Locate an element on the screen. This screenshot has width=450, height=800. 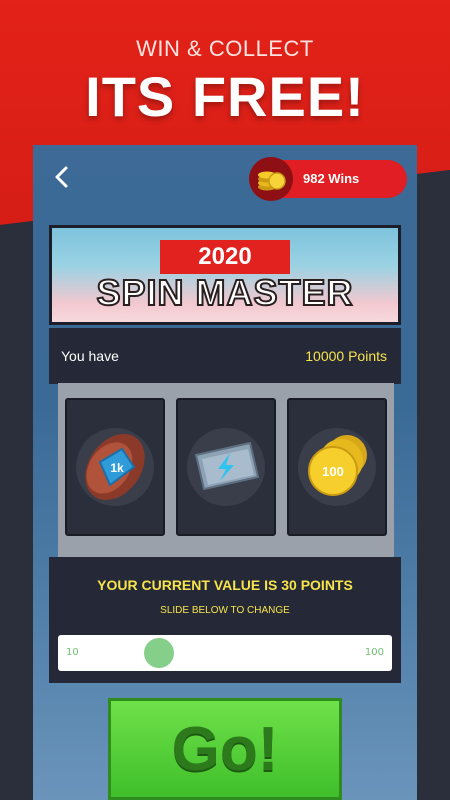
current-value-label: YOUR CURRENT VALUE IS 30 POINTS is located at coordinates (225, 585).